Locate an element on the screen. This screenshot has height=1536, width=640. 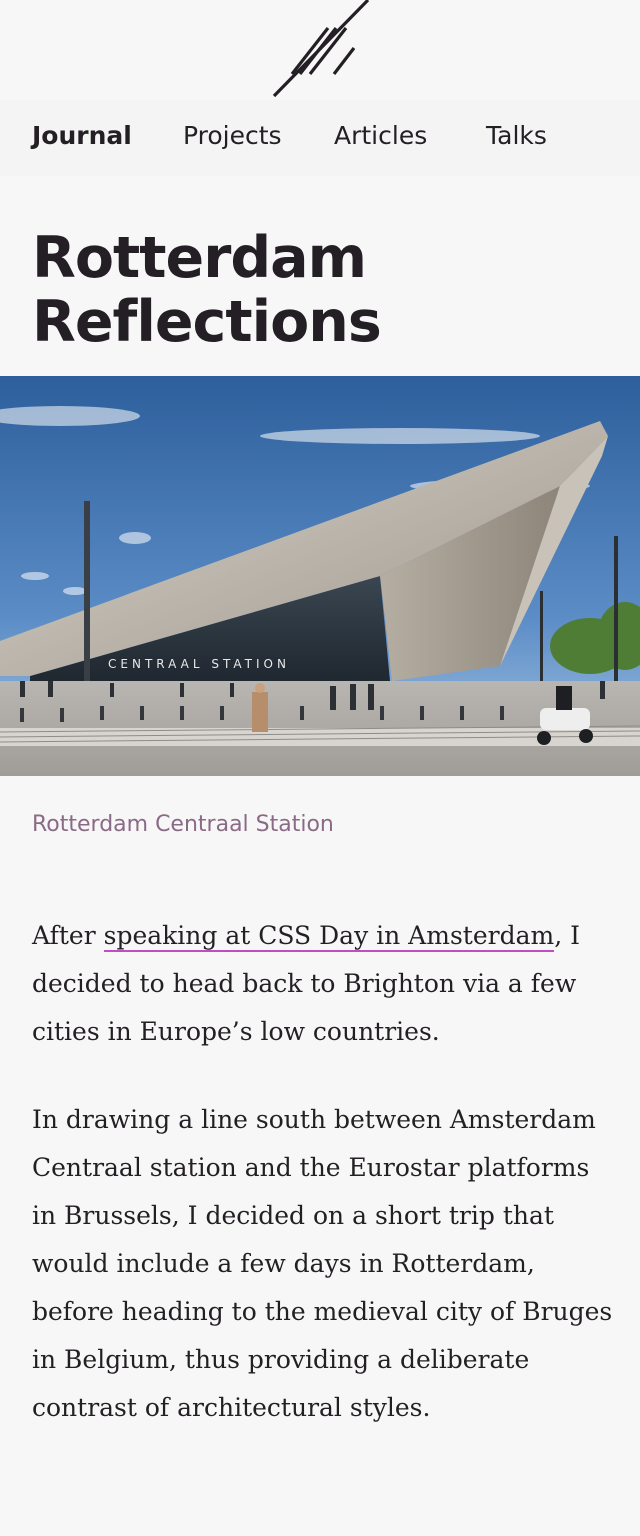
main-nav: Journal Projects Articles Talks is located at coordinates (320, 138).